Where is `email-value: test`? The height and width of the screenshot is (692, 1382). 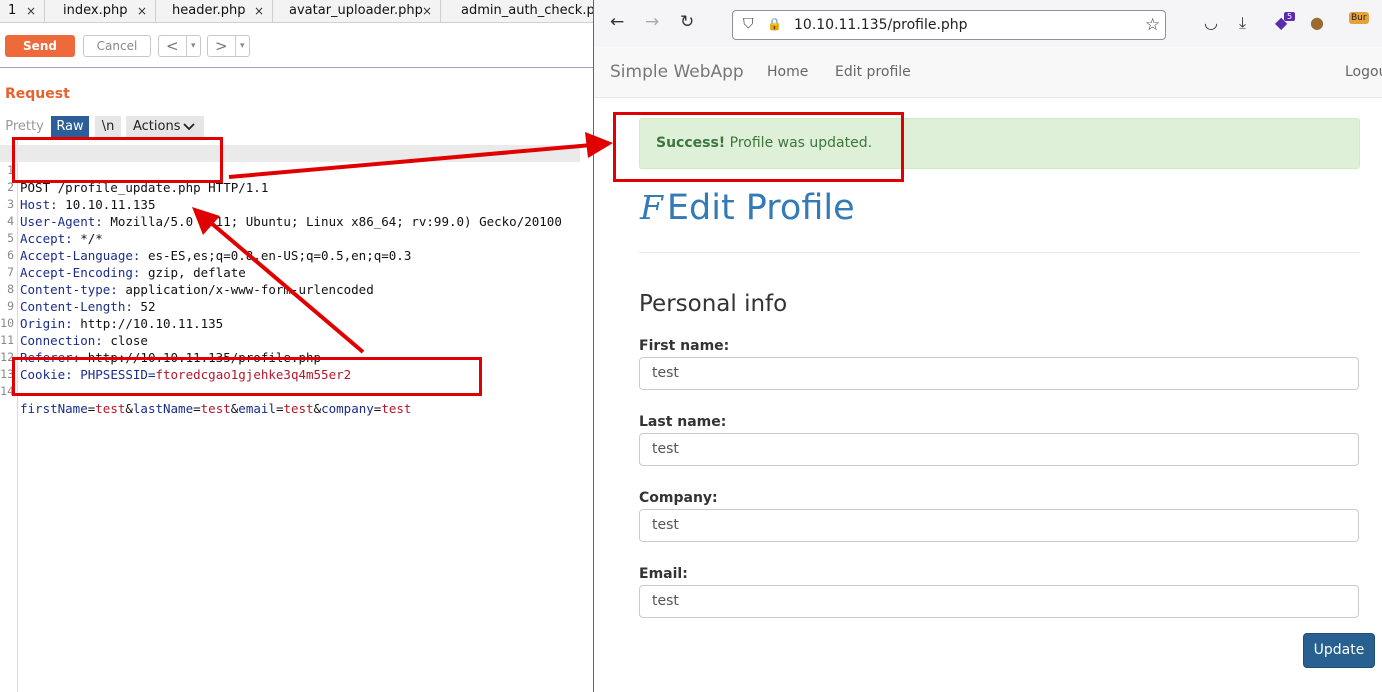 email-value: test is located at coordinates (665, 601).